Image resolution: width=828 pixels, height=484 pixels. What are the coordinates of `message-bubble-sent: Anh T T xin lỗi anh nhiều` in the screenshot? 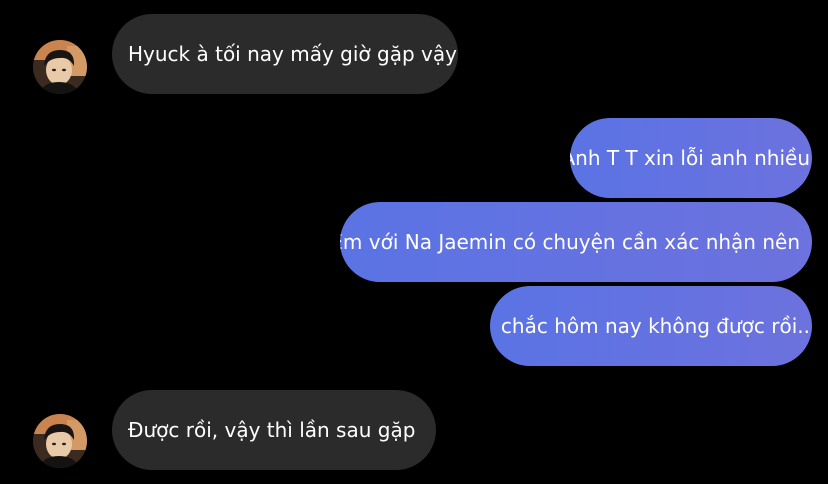 It's located at (691, 158).